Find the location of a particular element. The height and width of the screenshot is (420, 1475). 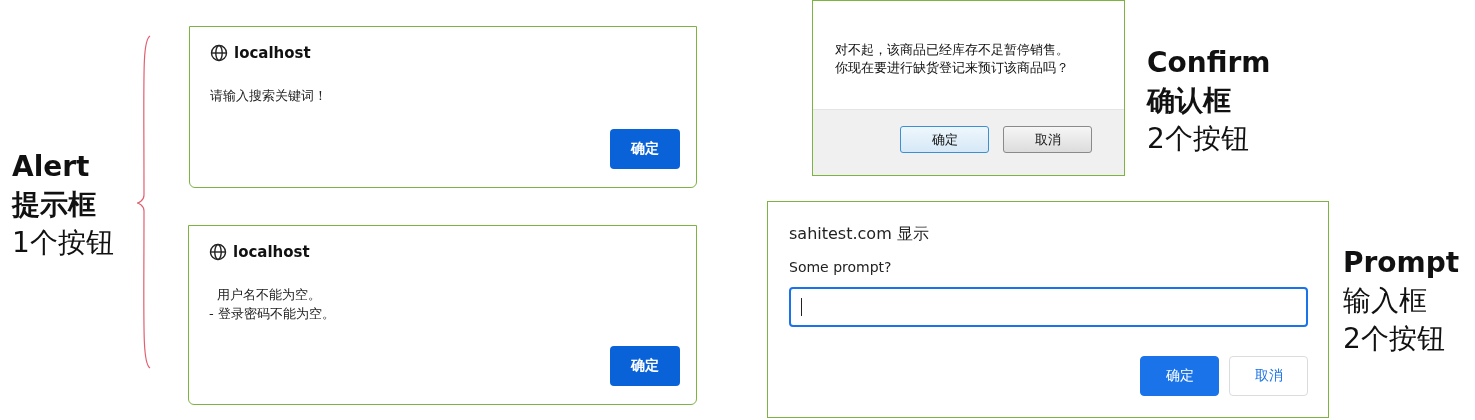

dialog-message: Some prompt? is located at coordinates (841, 267).